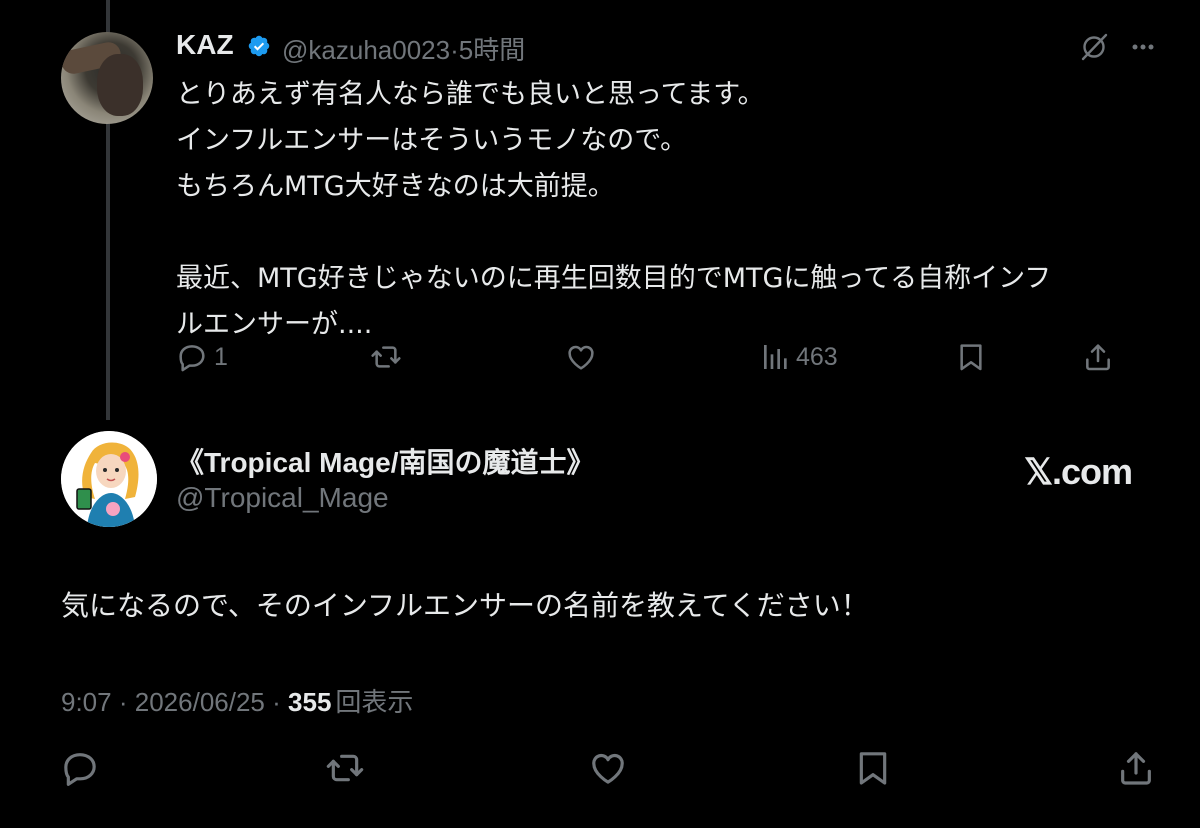 Image resolution: width=1200 pixels, height=828 pixels. What do you see at coordinates (385, 461) in the screenshot?
I see `author-name: 《Tropical Mage/南国の魔道士》` at bounding box center [385, 461].